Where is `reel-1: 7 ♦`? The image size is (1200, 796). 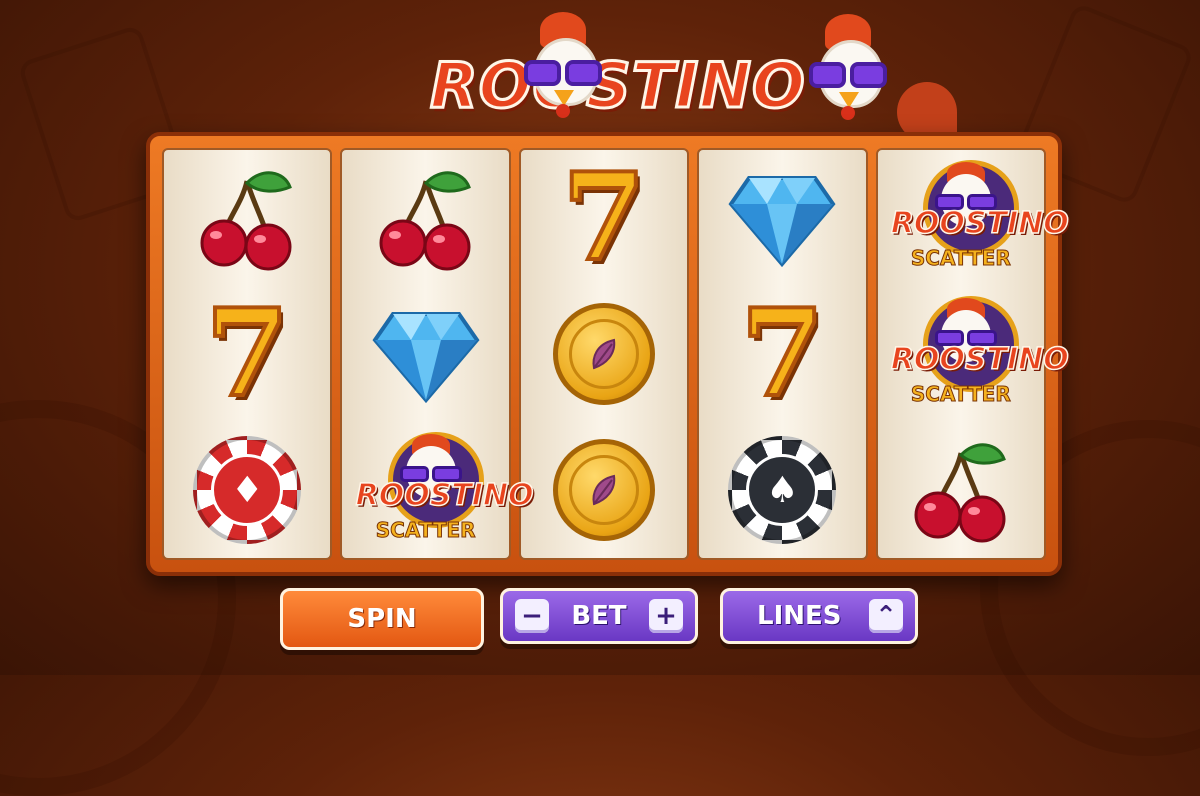
reel-1: 7 ♦ is located at coordinates (247, 354).